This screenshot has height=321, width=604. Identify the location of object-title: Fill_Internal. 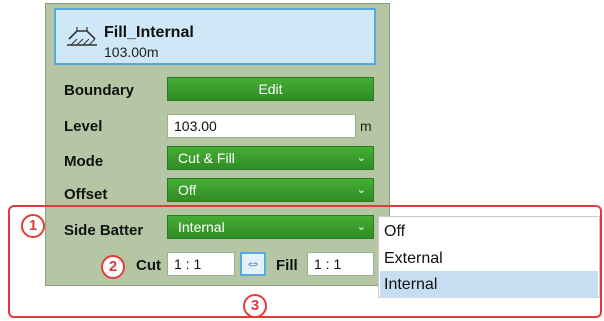
(149, 32).